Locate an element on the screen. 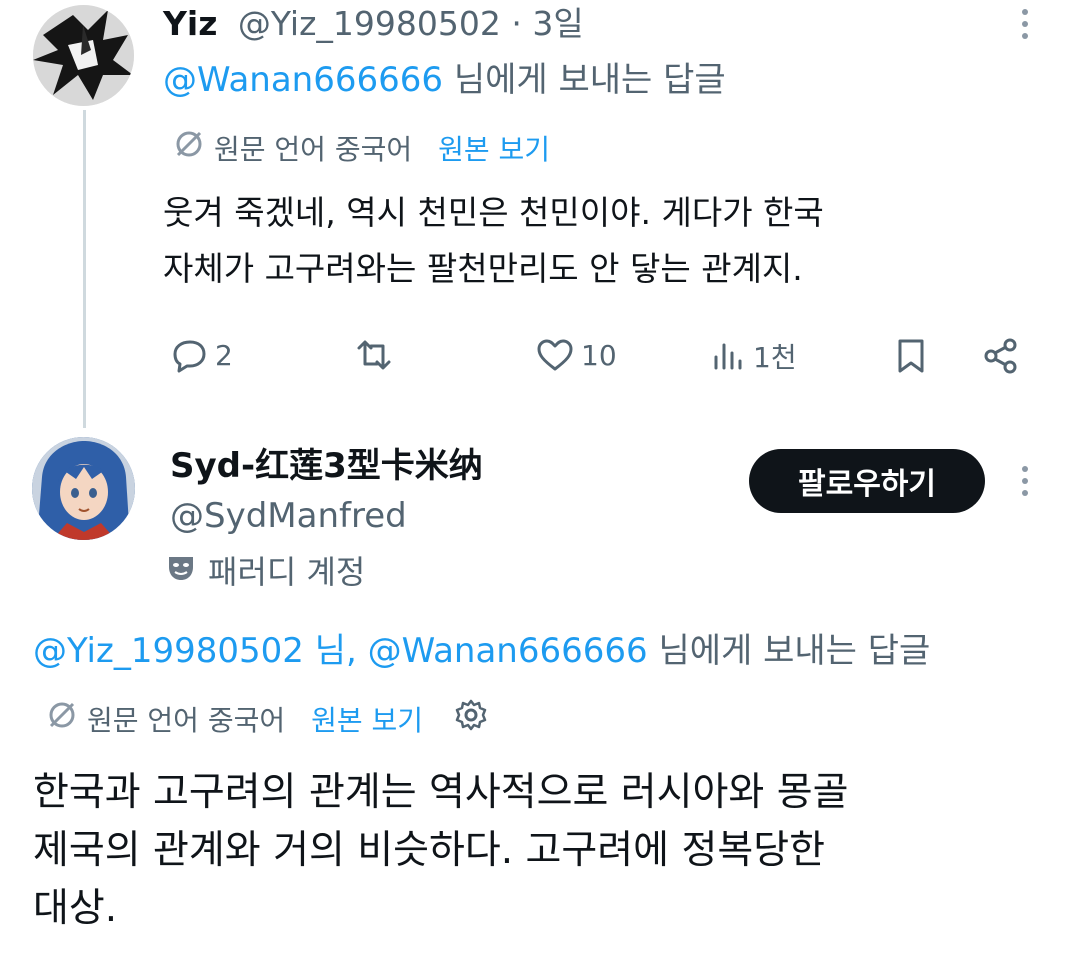 The width and height of the screenshot is (1080, 957). tweet-time: · 3일 is located at coordinates (547, 23).